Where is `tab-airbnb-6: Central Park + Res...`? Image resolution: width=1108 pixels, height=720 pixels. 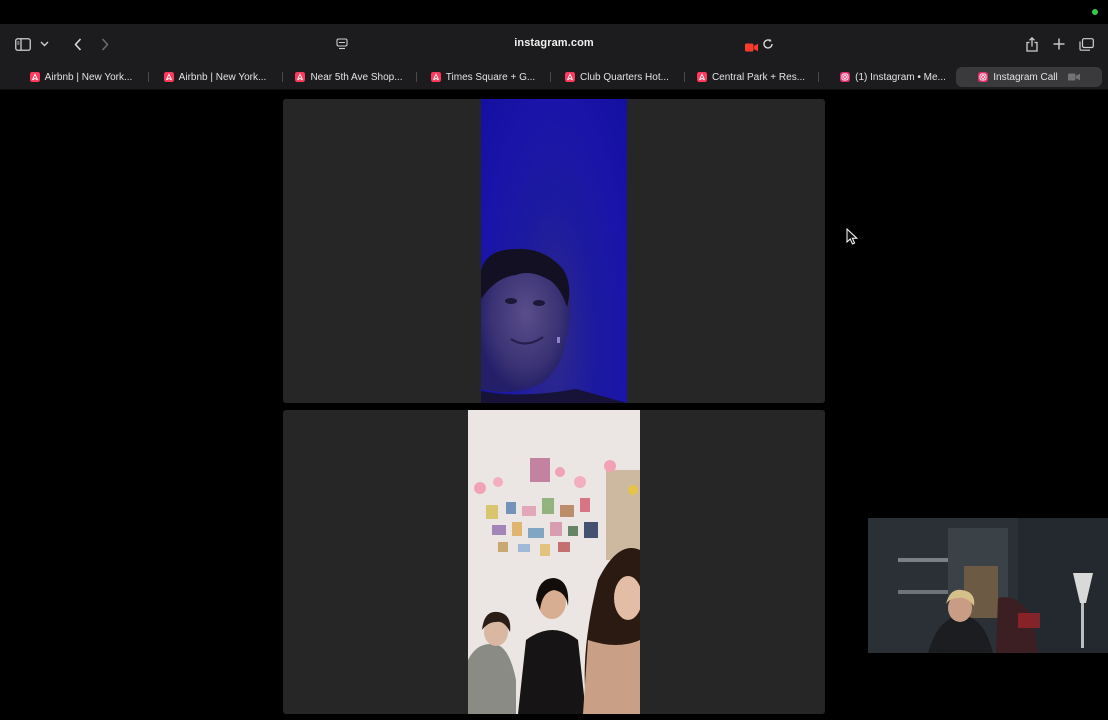 tab-airbnb-6: Central Park + Res... is located at coordinates (751, 77).